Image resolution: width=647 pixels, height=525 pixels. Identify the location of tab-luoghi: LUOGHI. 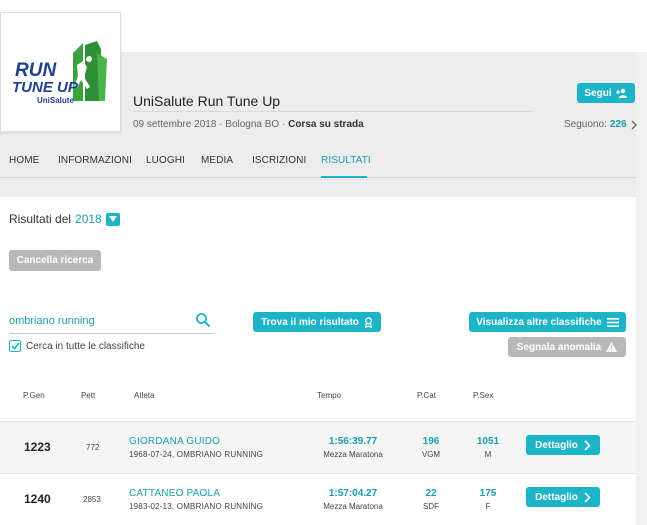
(165, 160).